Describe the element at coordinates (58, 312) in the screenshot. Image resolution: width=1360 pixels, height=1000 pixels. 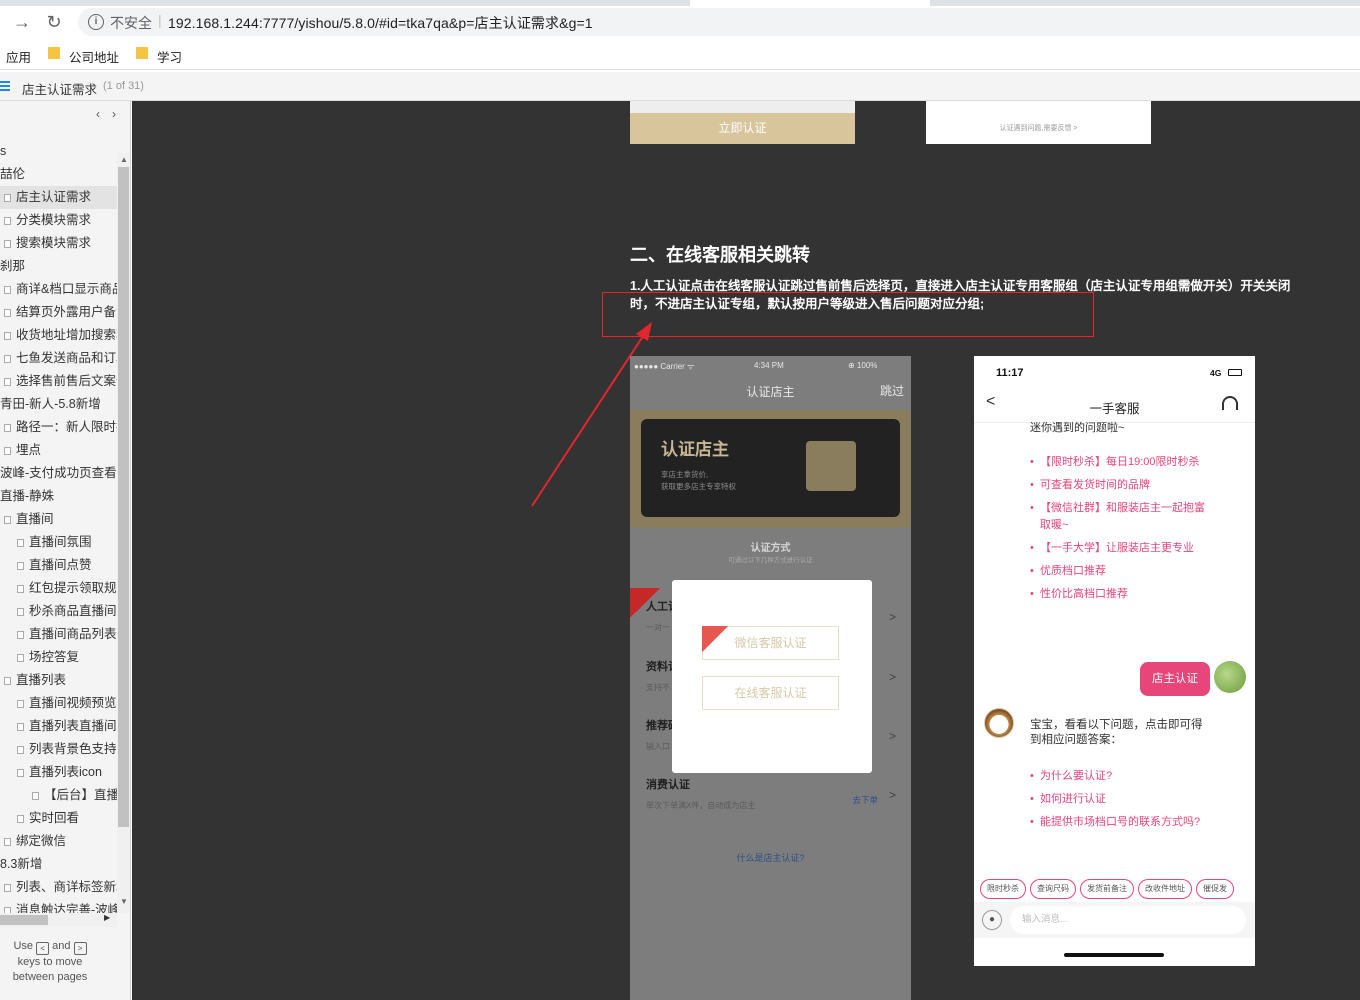
I see `sidebar-item: 结算页外露用户备注` at that location.